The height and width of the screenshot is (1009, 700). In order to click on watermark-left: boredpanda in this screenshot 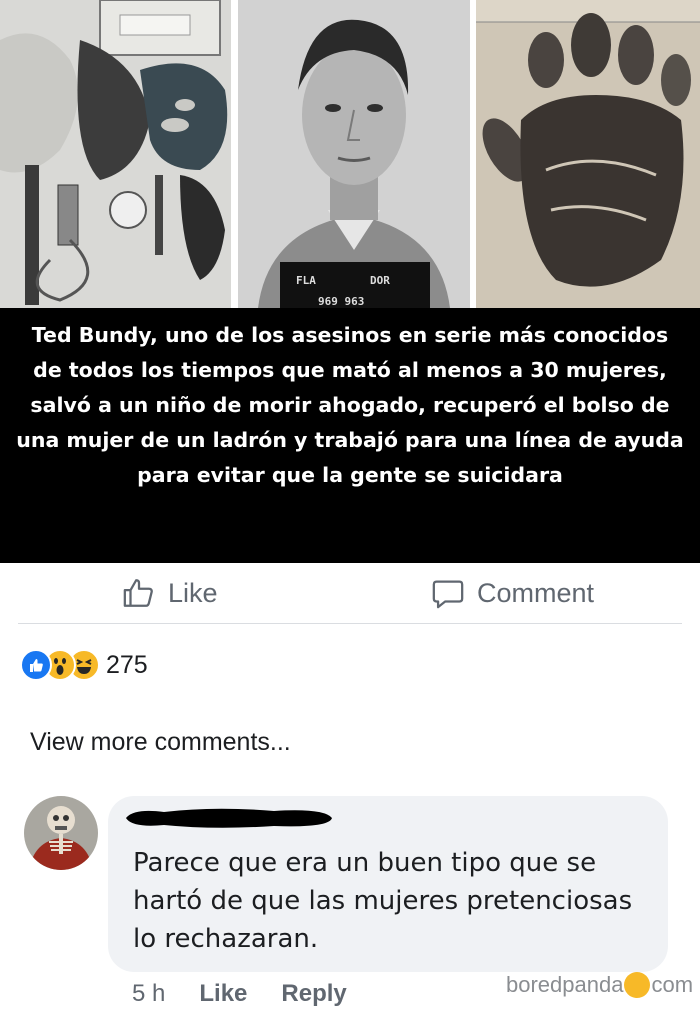, I will do `click(565, 984)`.